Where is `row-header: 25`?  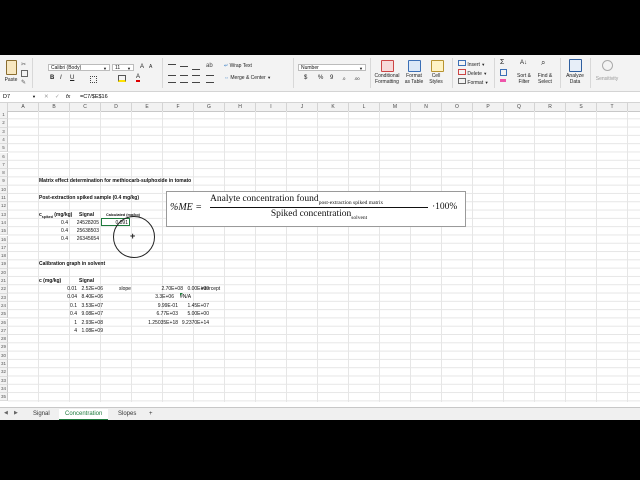
row-header: 25 is located at coordinates (4, 314).